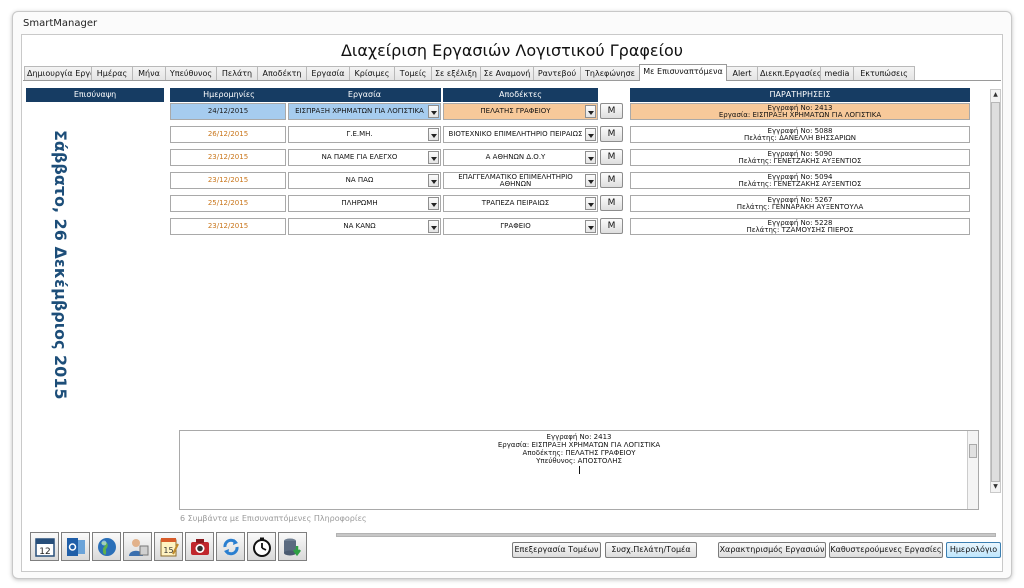 The width and height of the screenshot is (1024, 588). Describe the element at coordinates (683, 72) in the screenshot. I see `tab-13: Με Επισυναπτόμενα` at that location.